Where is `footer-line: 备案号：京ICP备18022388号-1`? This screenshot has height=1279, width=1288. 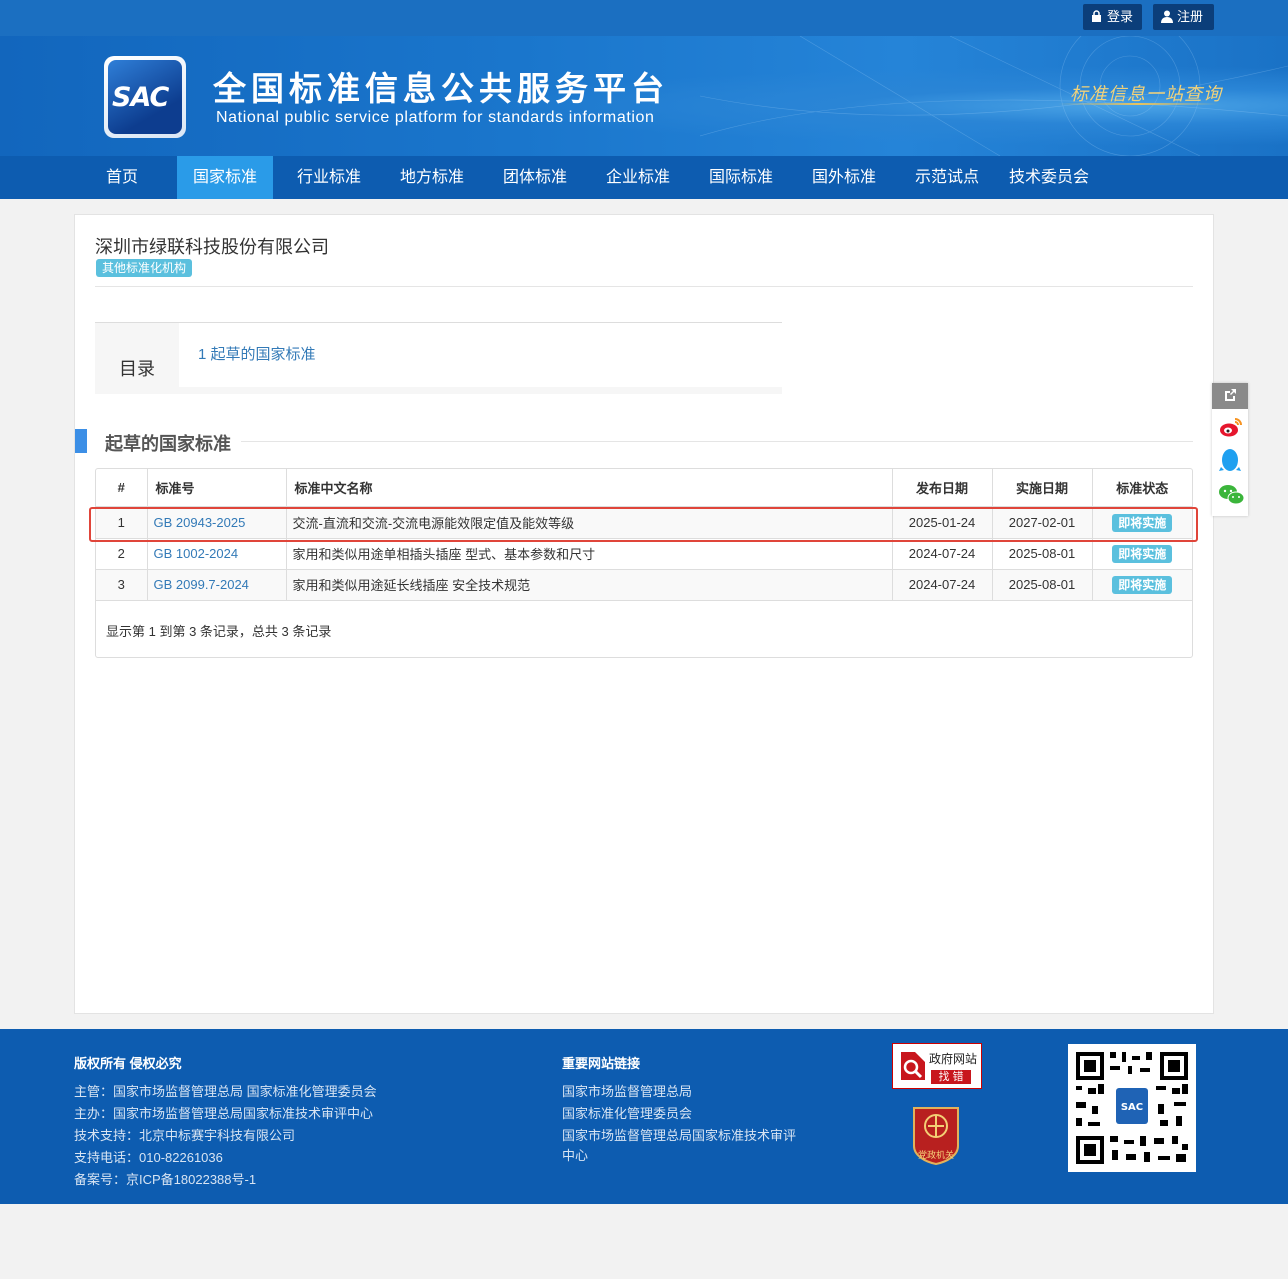 footer-line: 备案号：京ICP备18022388号-1 is located at coordinates (165, 1178).